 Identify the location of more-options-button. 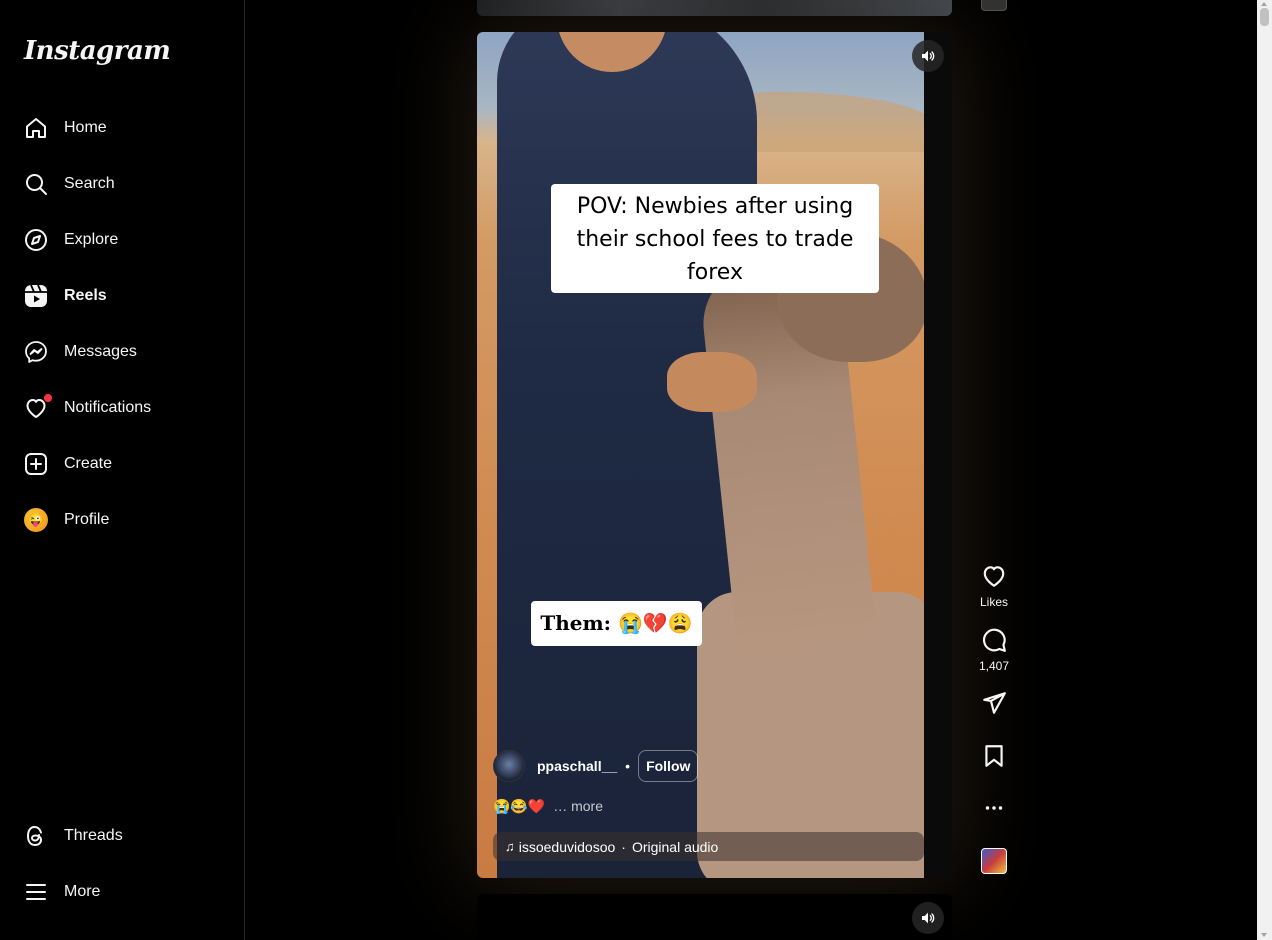
(994, 808).